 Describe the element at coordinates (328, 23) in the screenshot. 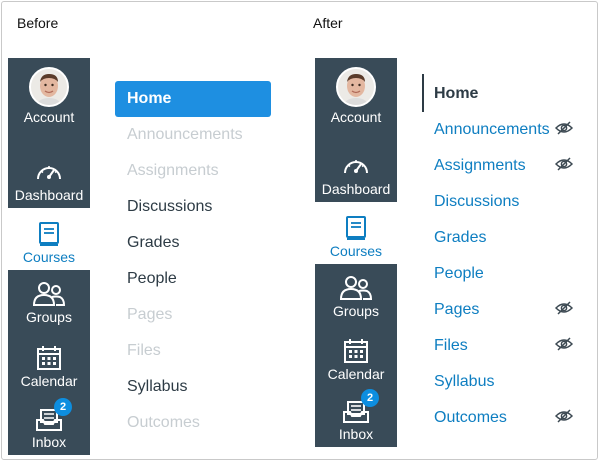

I see `after-label: After` at that location.